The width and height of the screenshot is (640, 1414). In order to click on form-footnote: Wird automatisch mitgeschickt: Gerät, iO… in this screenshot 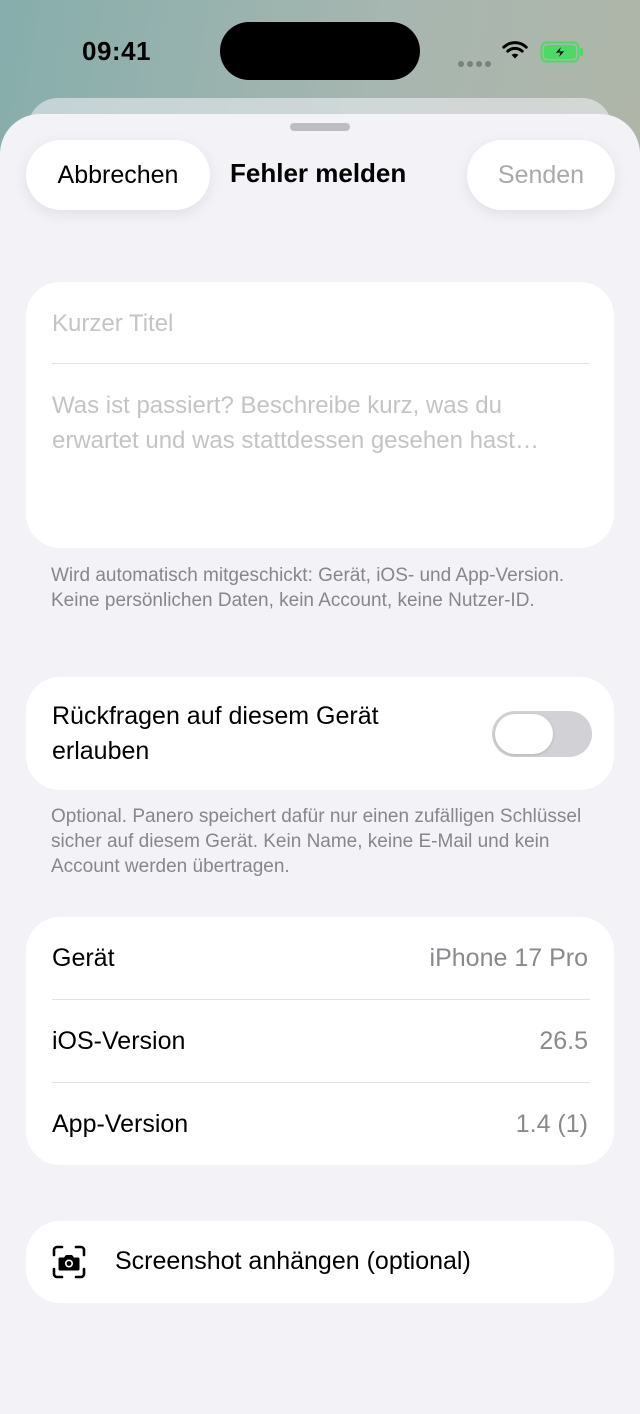, I will do `click(308, 588)`.